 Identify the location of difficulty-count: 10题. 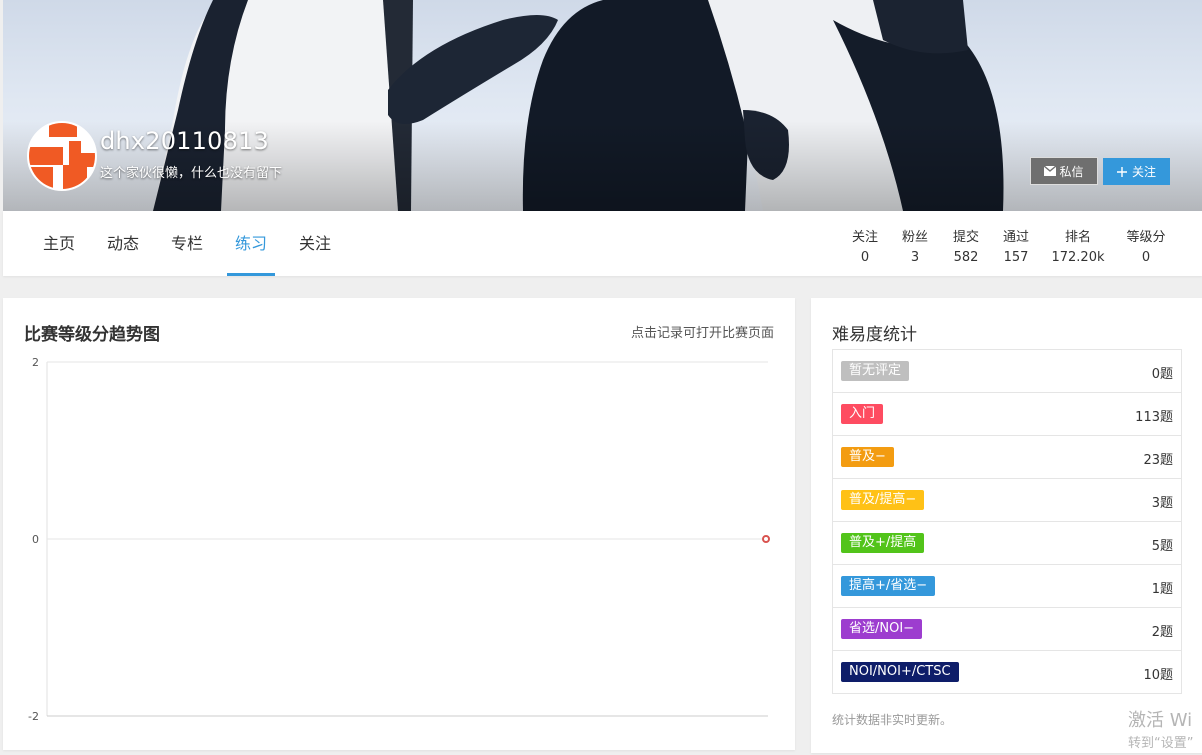
(1158, 675).